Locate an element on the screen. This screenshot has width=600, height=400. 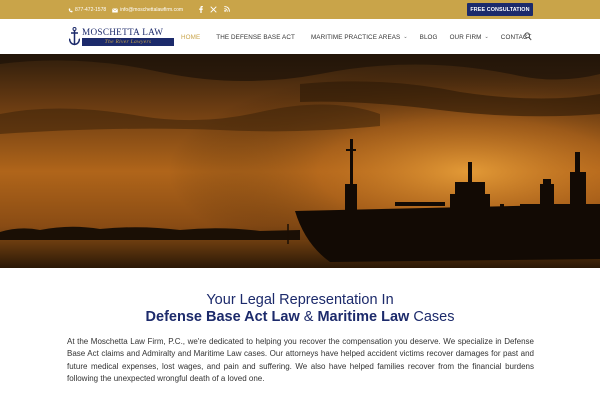
site-logo: MOSCHETTA LAW The River Lawyers is located at coordinates (122, 37).